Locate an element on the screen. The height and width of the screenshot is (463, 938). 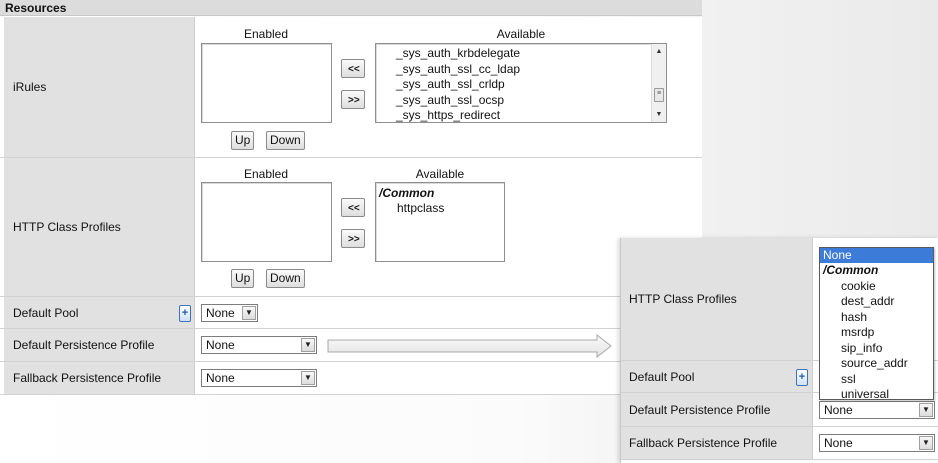
dropdown-option: universal is located at coordinates (876, 395).